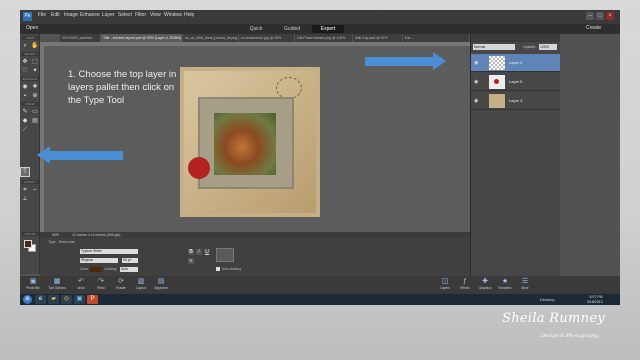 The image size is (640, 360). What do you see at coordinates (25, 87) in the screenshot?
I see `eye-icon: ◉` at bounding box center [25, 87].